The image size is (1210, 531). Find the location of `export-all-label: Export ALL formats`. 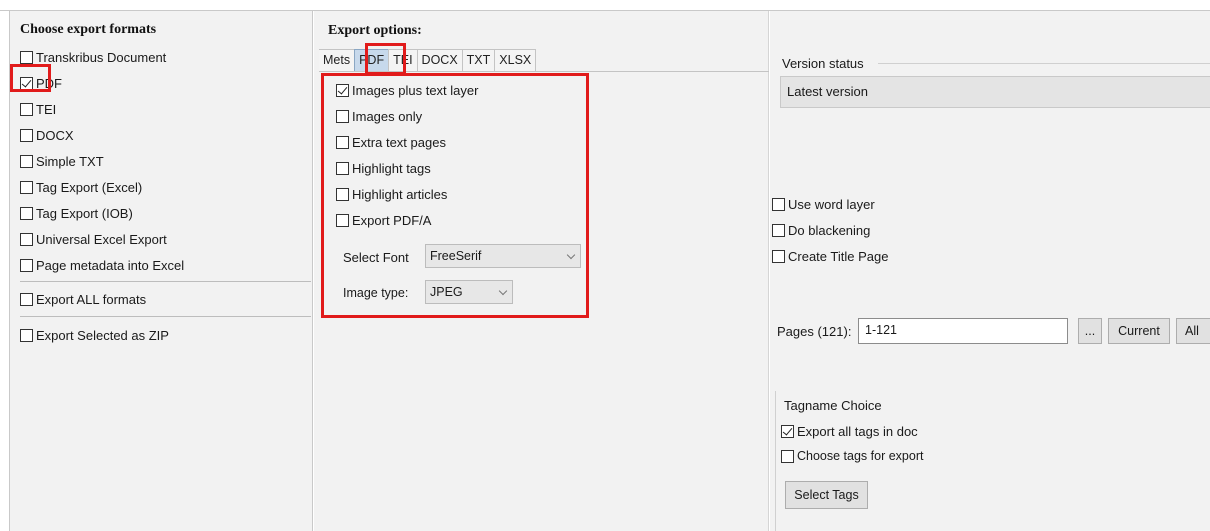

export-all-label: Export ALL formats is located at coordinates (91, 299).